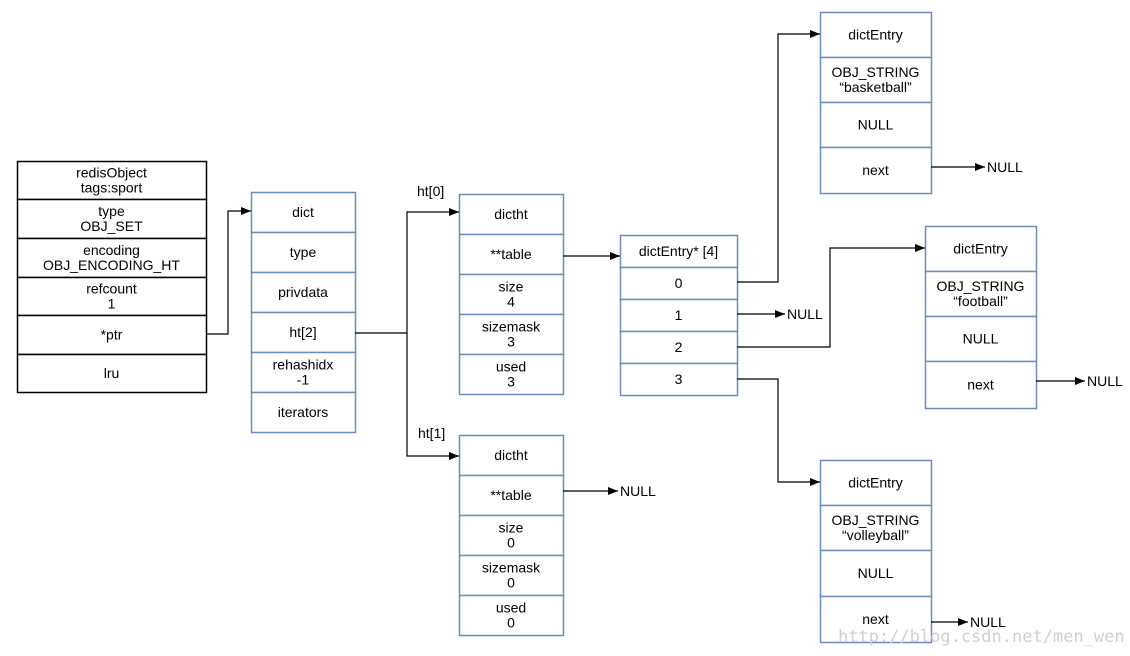 The height and width of the screenshot is (656, 1130). What do you see at coordinates (679, 347) in the screenshot?
I see `field-label: 2` at bounding box center [679, 347].